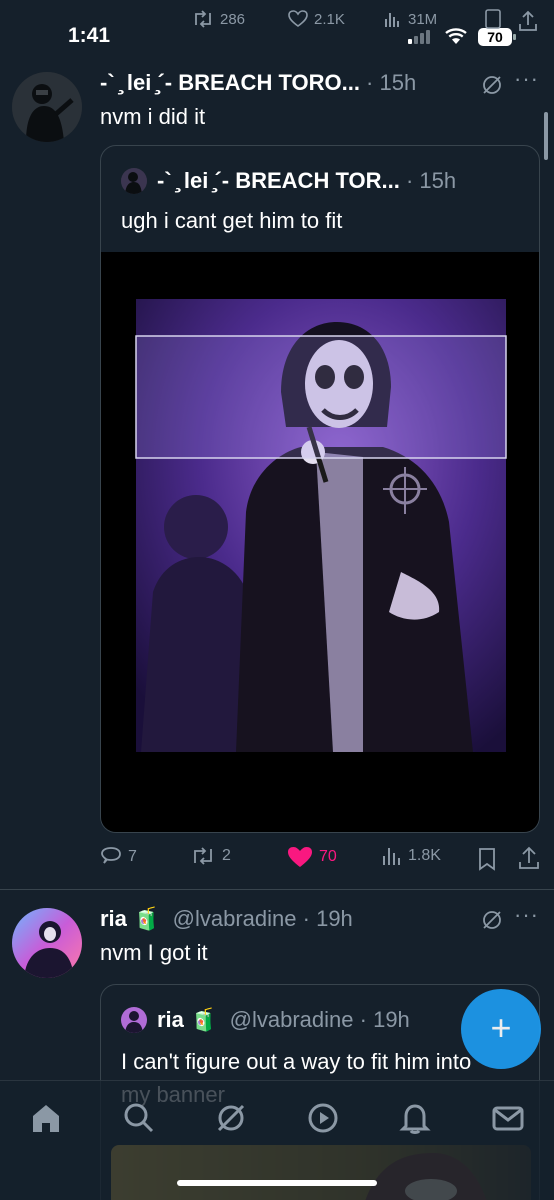 Image resolution: width=554 pixels, height=1200 pixels. Describe the element at coordinates (226, 855) in the screenshot. I see `retweet-count: 2` at that location.